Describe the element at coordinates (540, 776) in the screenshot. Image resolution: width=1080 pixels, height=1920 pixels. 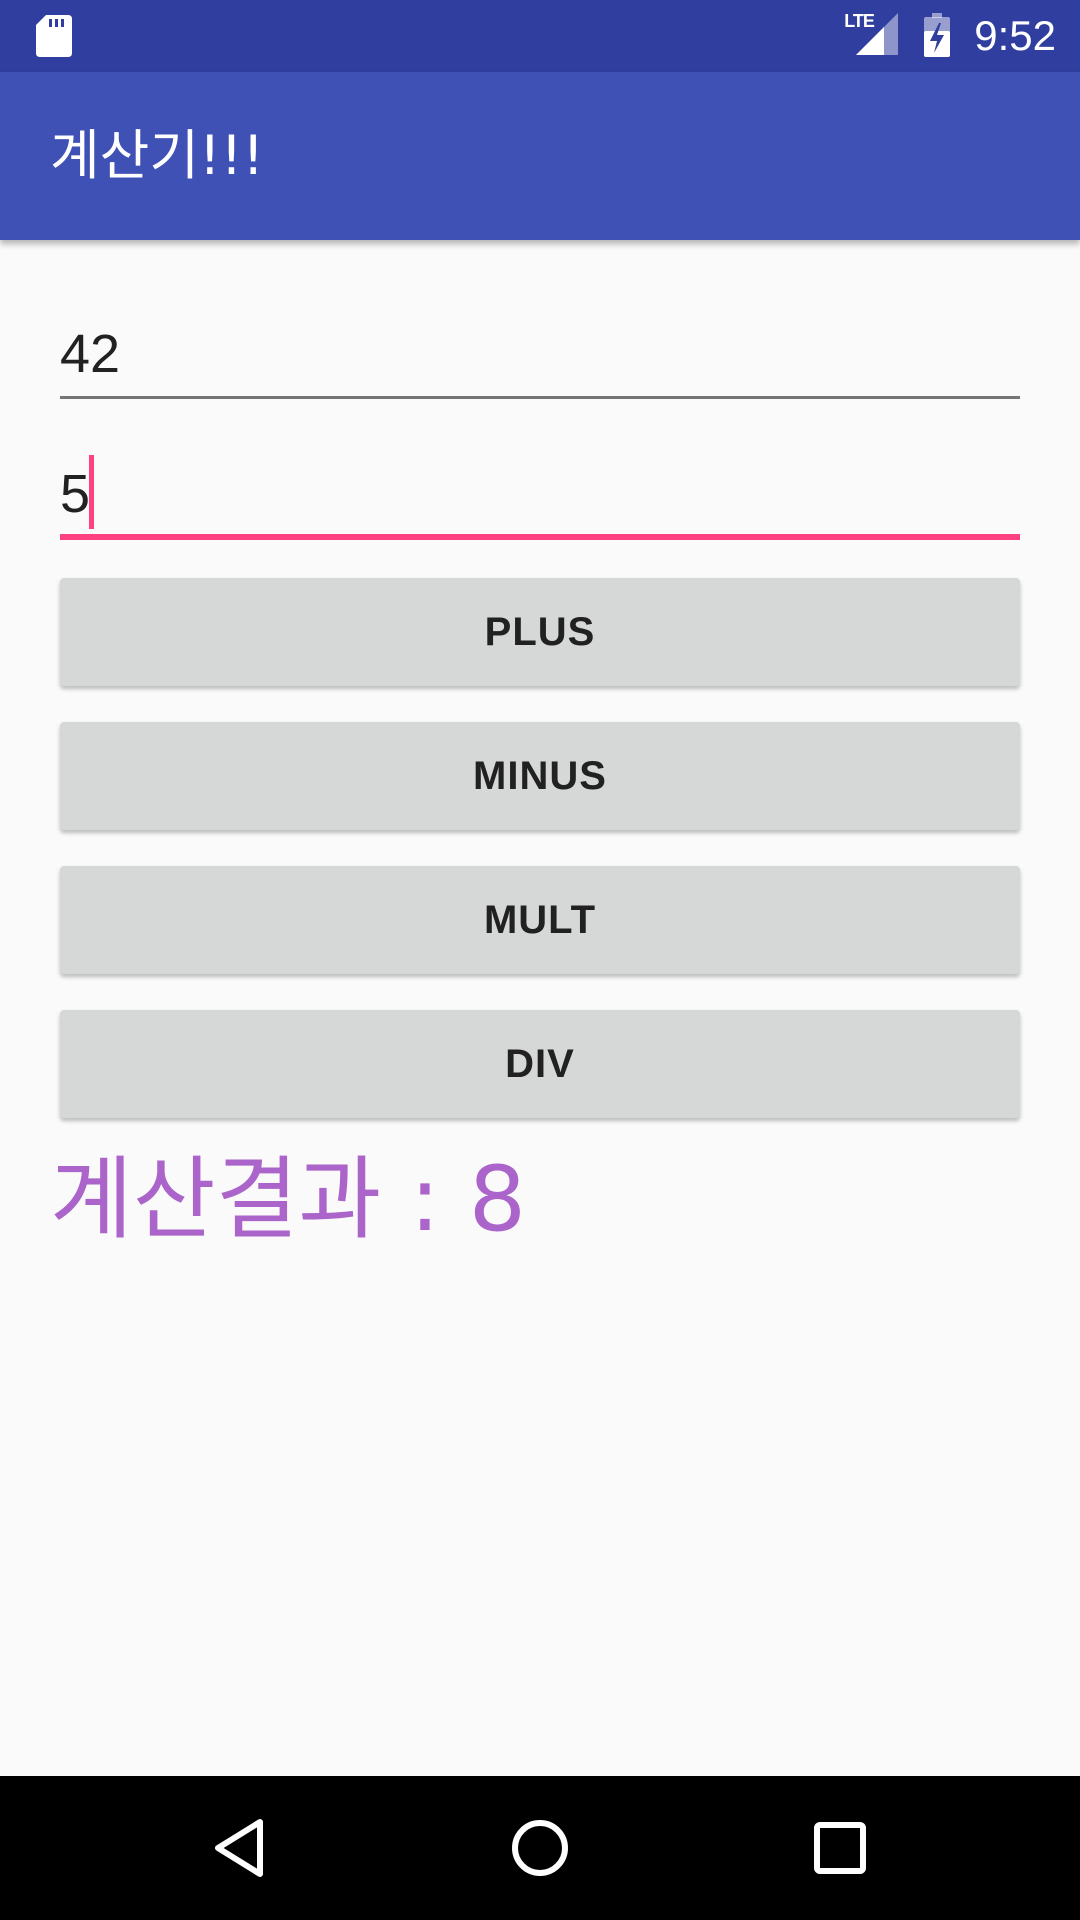
I see `minus-button: MINUS` at that location.